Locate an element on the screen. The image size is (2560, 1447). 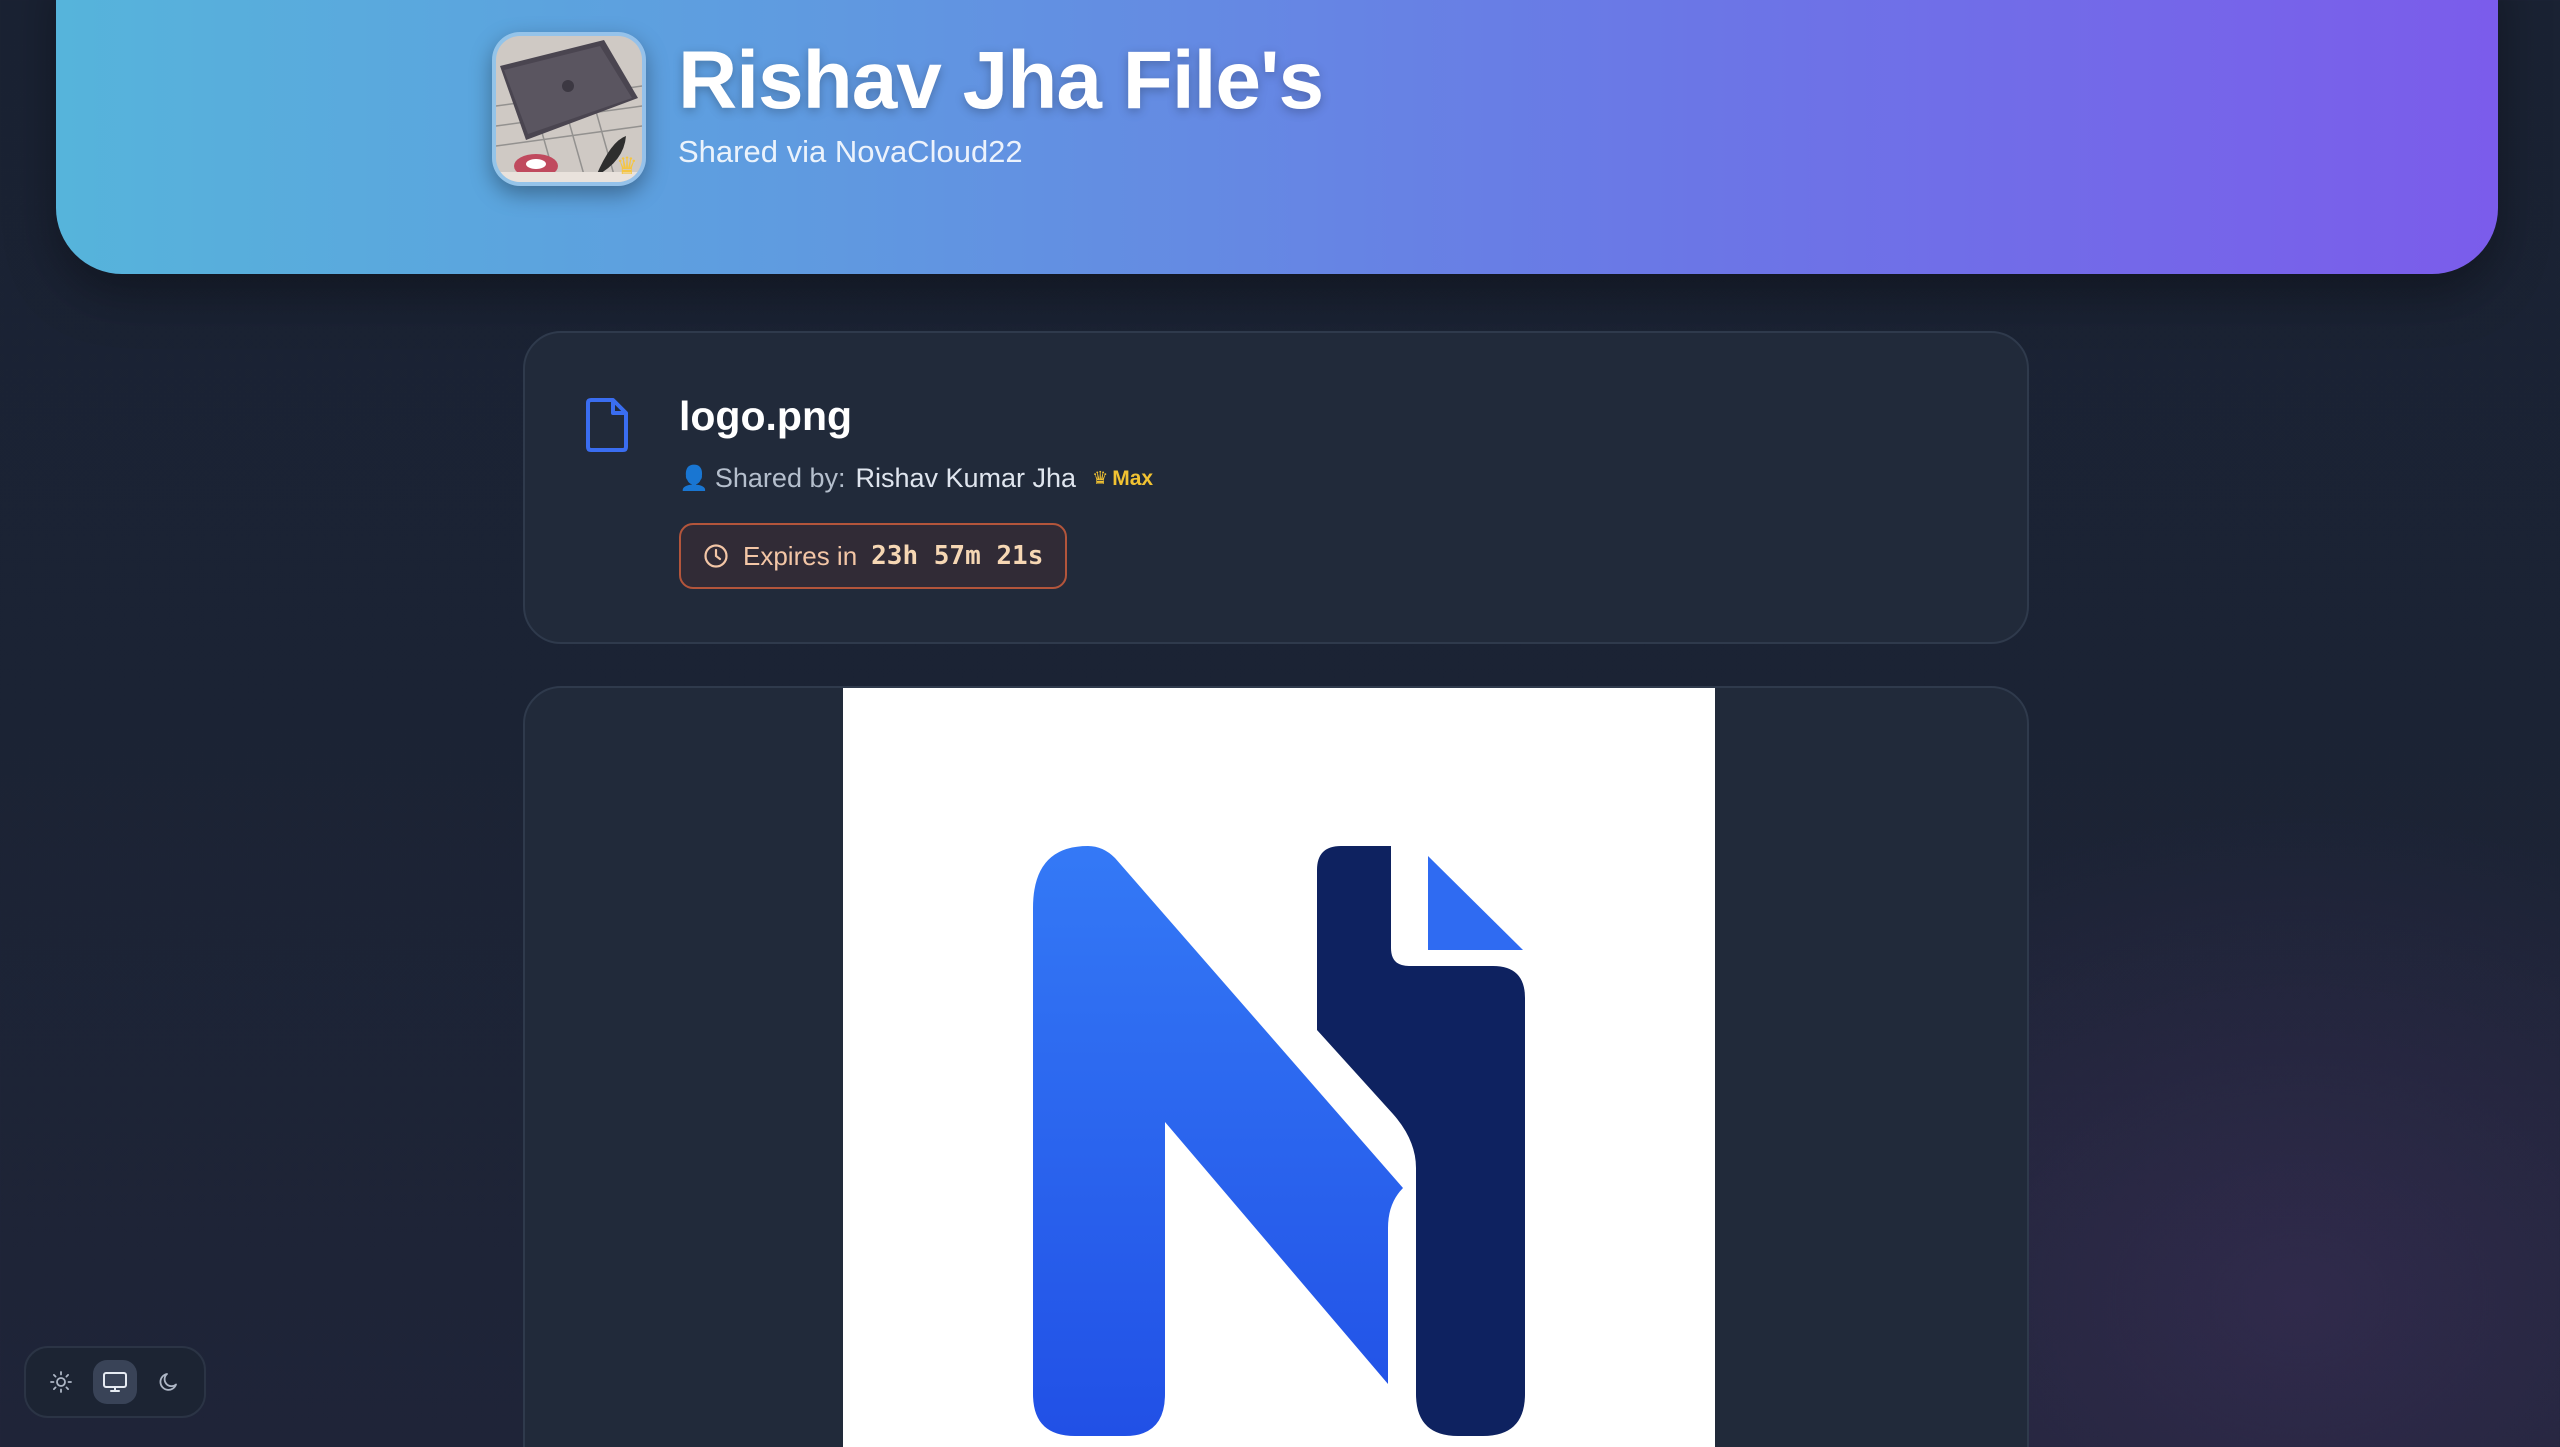
file-icon is located at coordinates (607, 425).